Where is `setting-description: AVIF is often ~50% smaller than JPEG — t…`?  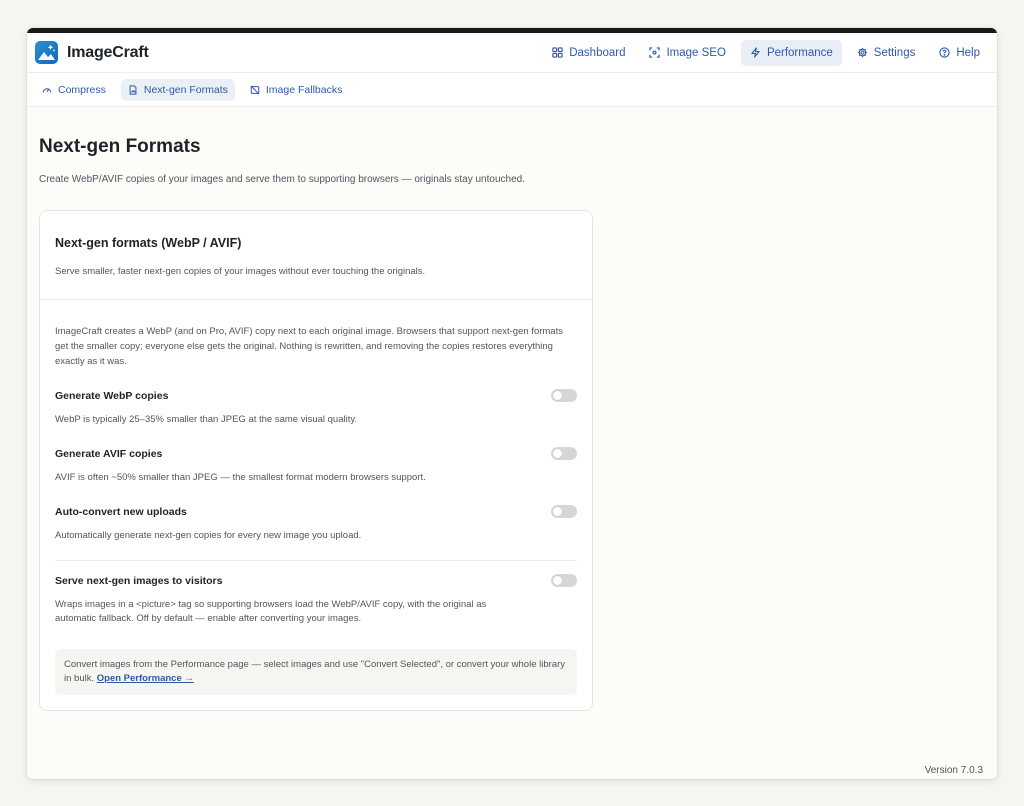
setting-description: AVIF is often ~50% smaller than JPEG — t… is located at coordinates (240, 477).